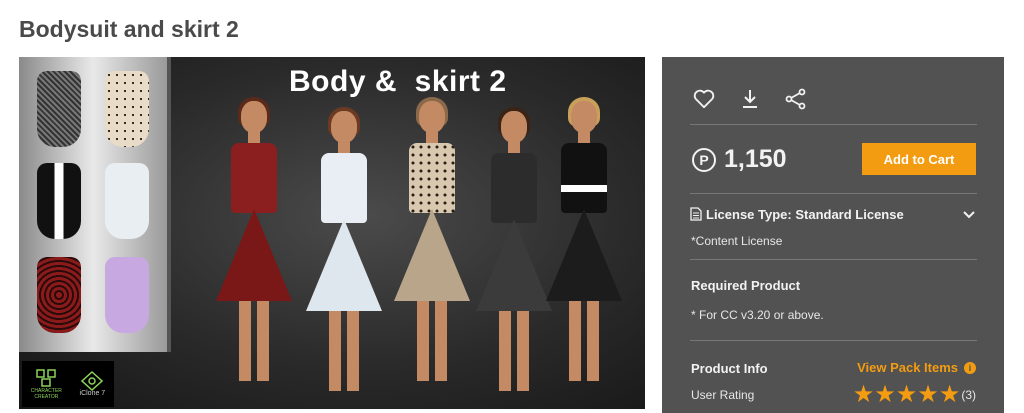 This screenshot has width=1024, height=413. Describe the element at coordinates (723, 395) in the screenshot. I see `user-rating-label: User Rating` at that location.